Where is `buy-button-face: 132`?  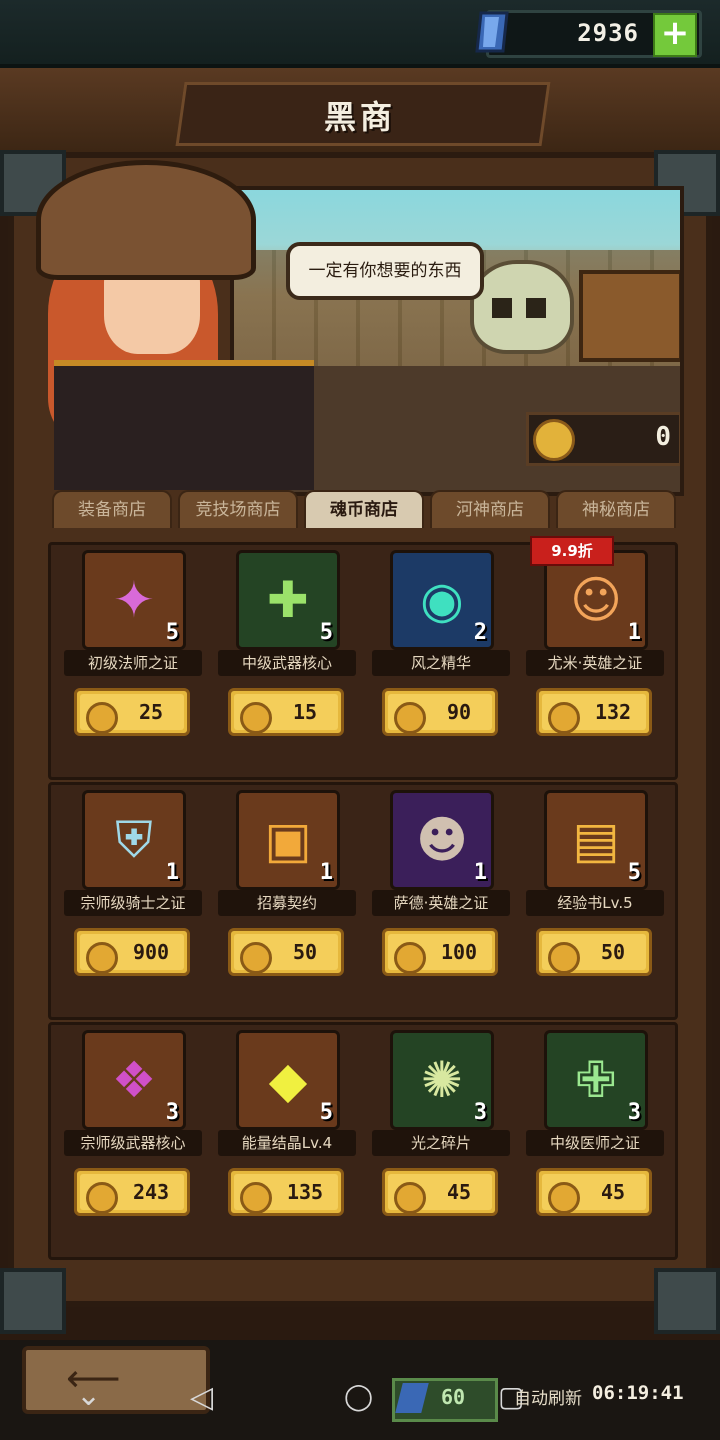
buy-button-face: 132 is located at coordinates (594, 714).